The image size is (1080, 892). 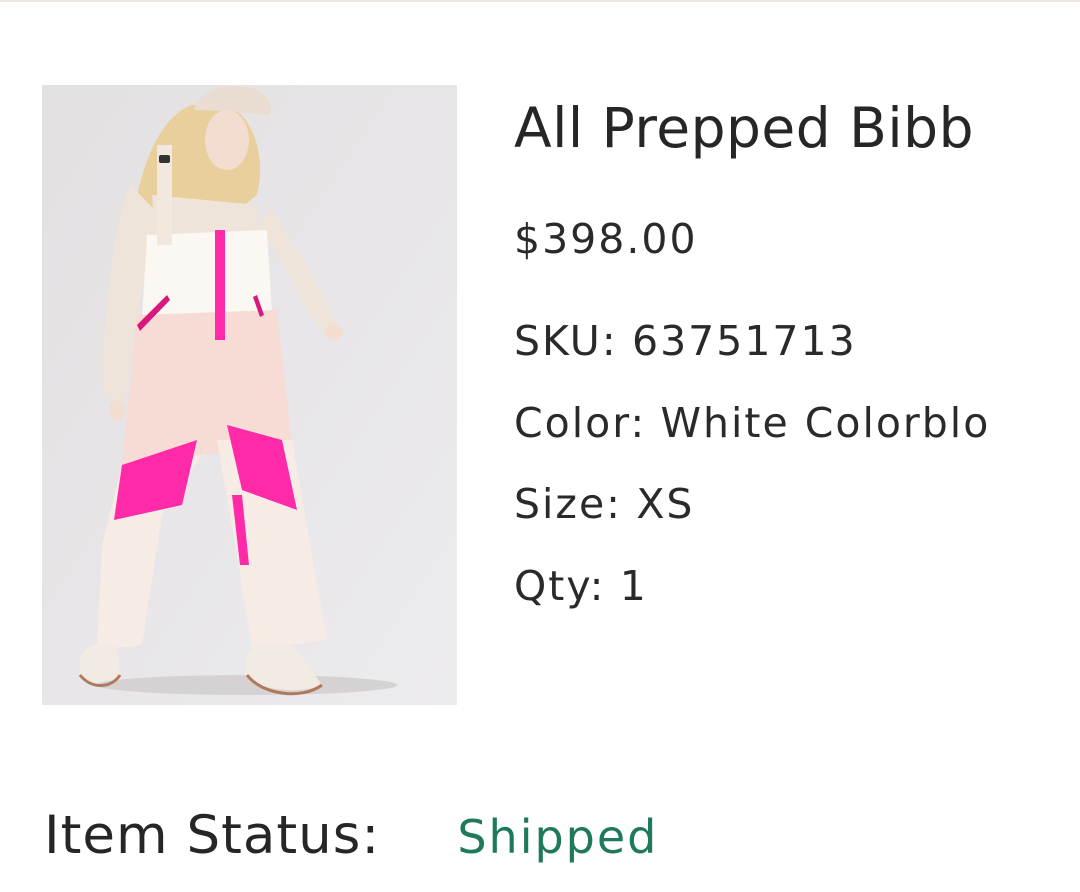 What do you see at coordinates (744, 341) in the screenshot?
I see `sku-value: 63751713` at bounding box center [744, 341].